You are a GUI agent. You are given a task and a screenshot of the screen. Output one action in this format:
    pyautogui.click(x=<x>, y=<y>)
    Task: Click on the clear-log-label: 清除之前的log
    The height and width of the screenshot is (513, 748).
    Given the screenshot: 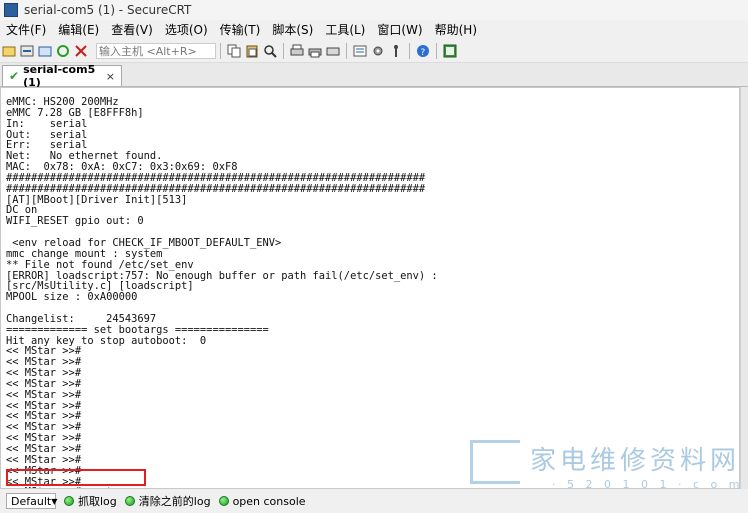 What is the action you would take?
    pyautogui.click(x=174, y=501)
    